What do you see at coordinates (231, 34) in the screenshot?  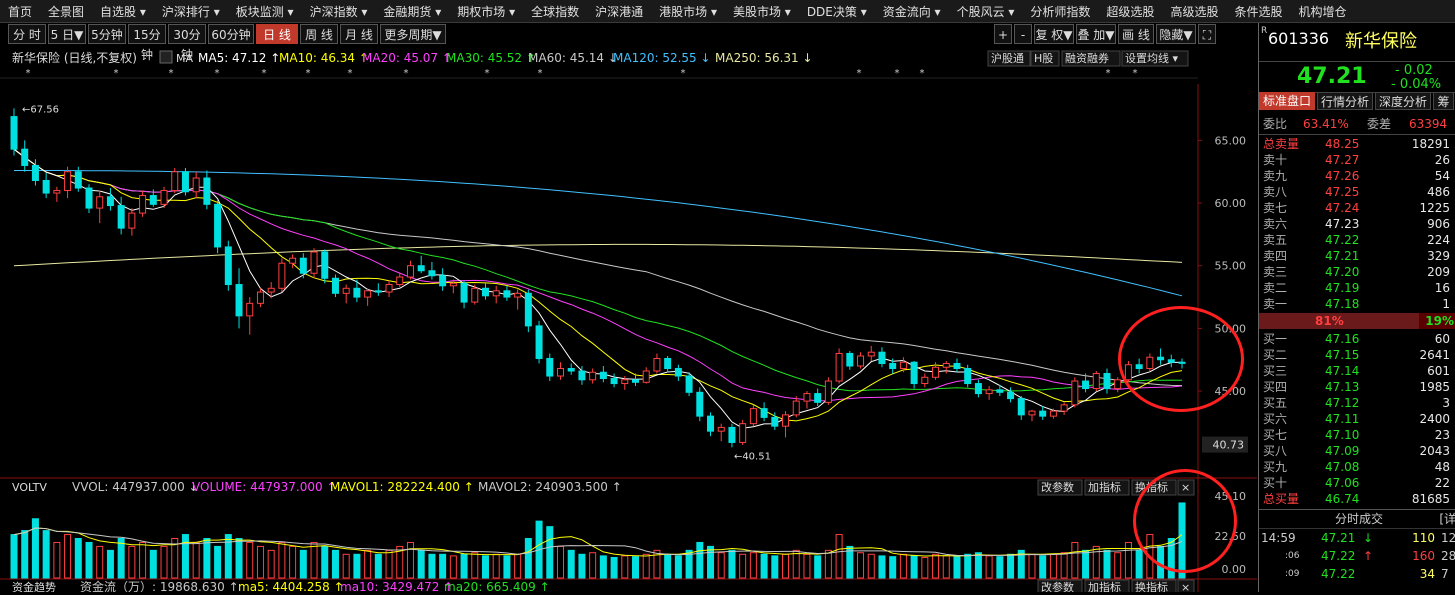 I see `period-button-5: 60分钟` at bounding box center [231, 34].